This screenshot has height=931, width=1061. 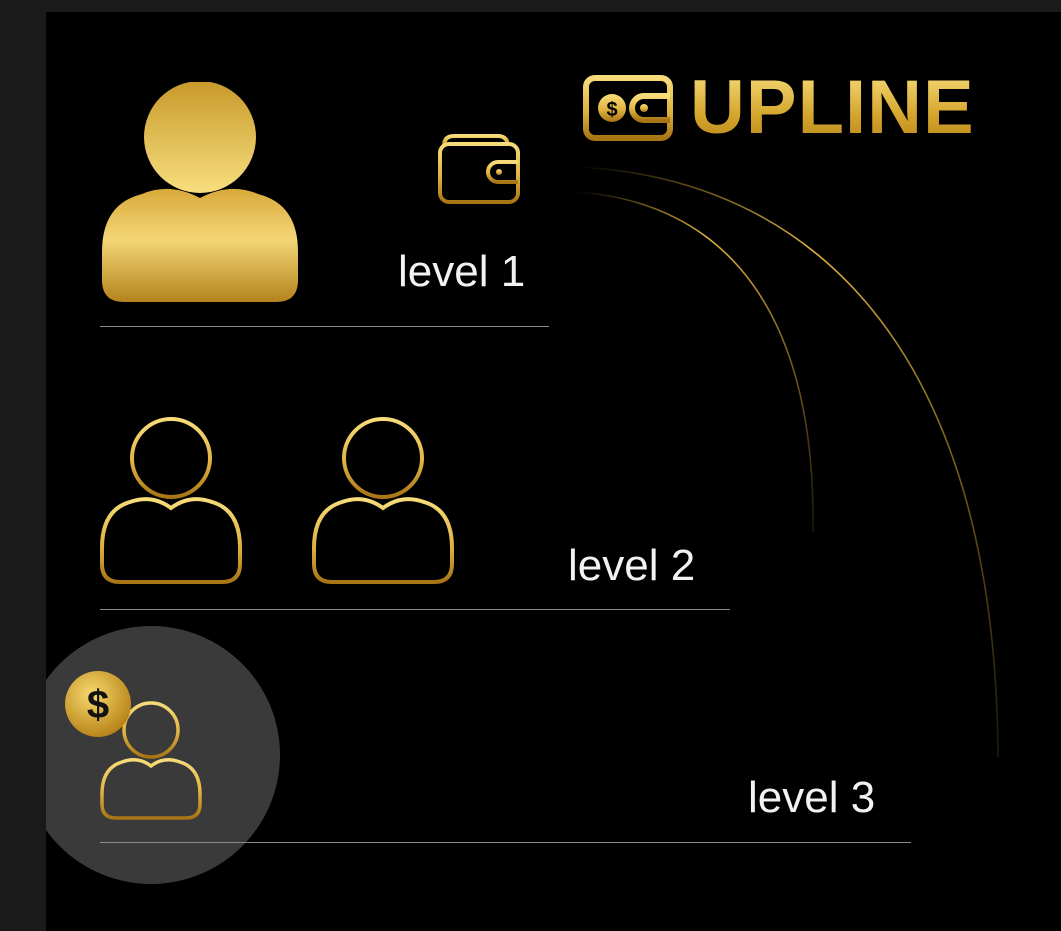 I want to click on level1-divider, so click(x=324, y=326).